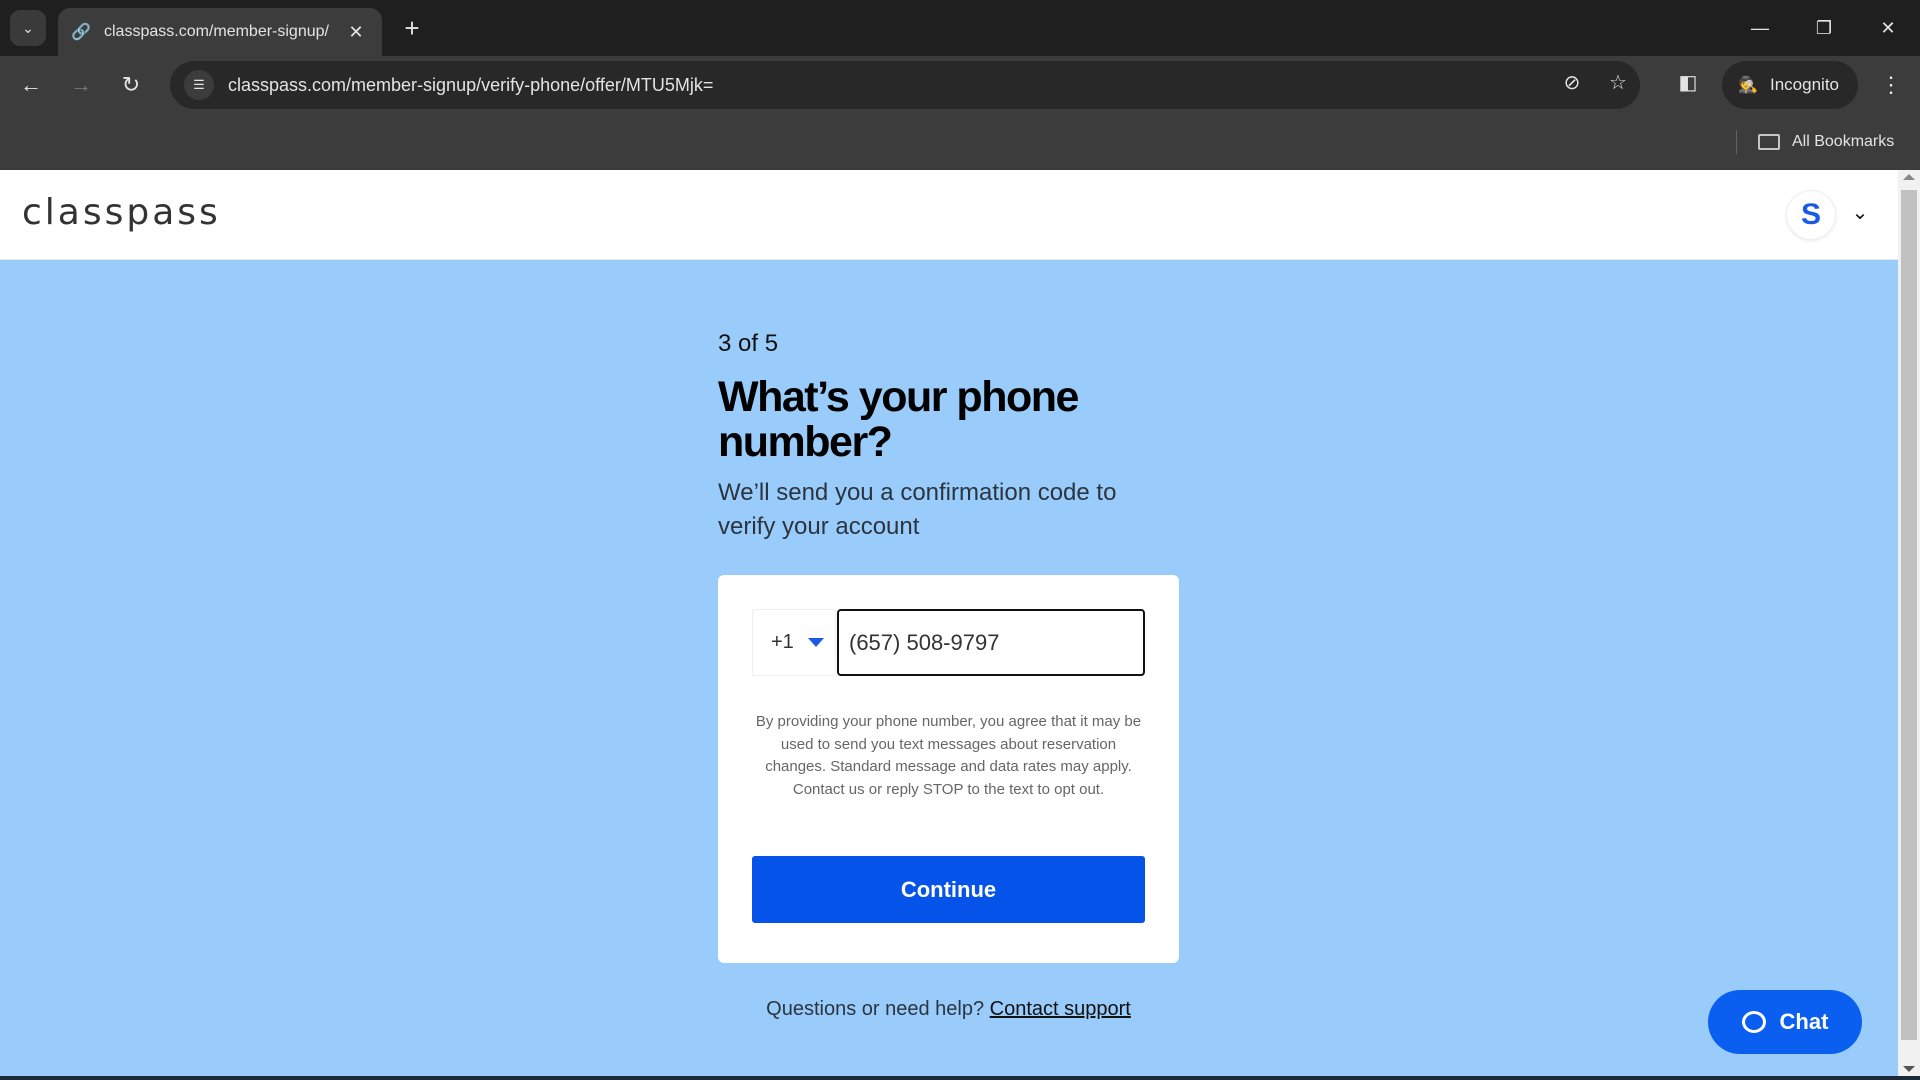 Image resolution: width=1920 pixels, height=1080 pixels. Describe the element at coordinates (199, 85) in the screenshot. I see `site-info-icon: ☰` at that location.